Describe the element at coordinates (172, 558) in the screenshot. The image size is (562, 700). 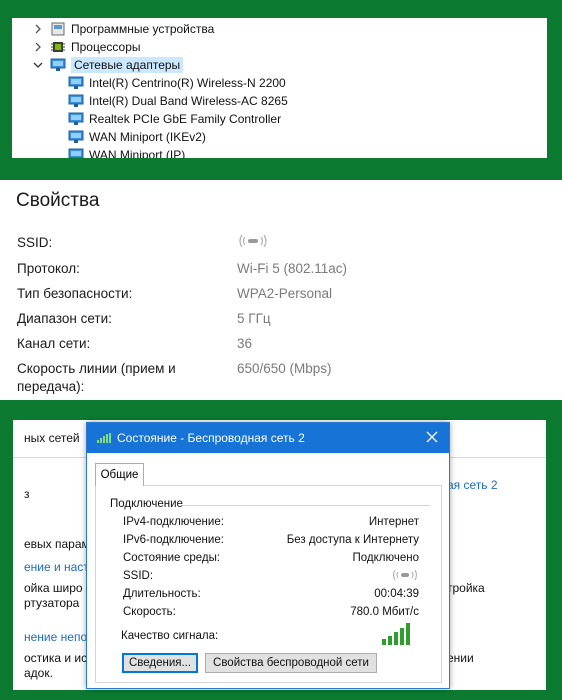
I see `status-label: Состояние среды:` at that location.